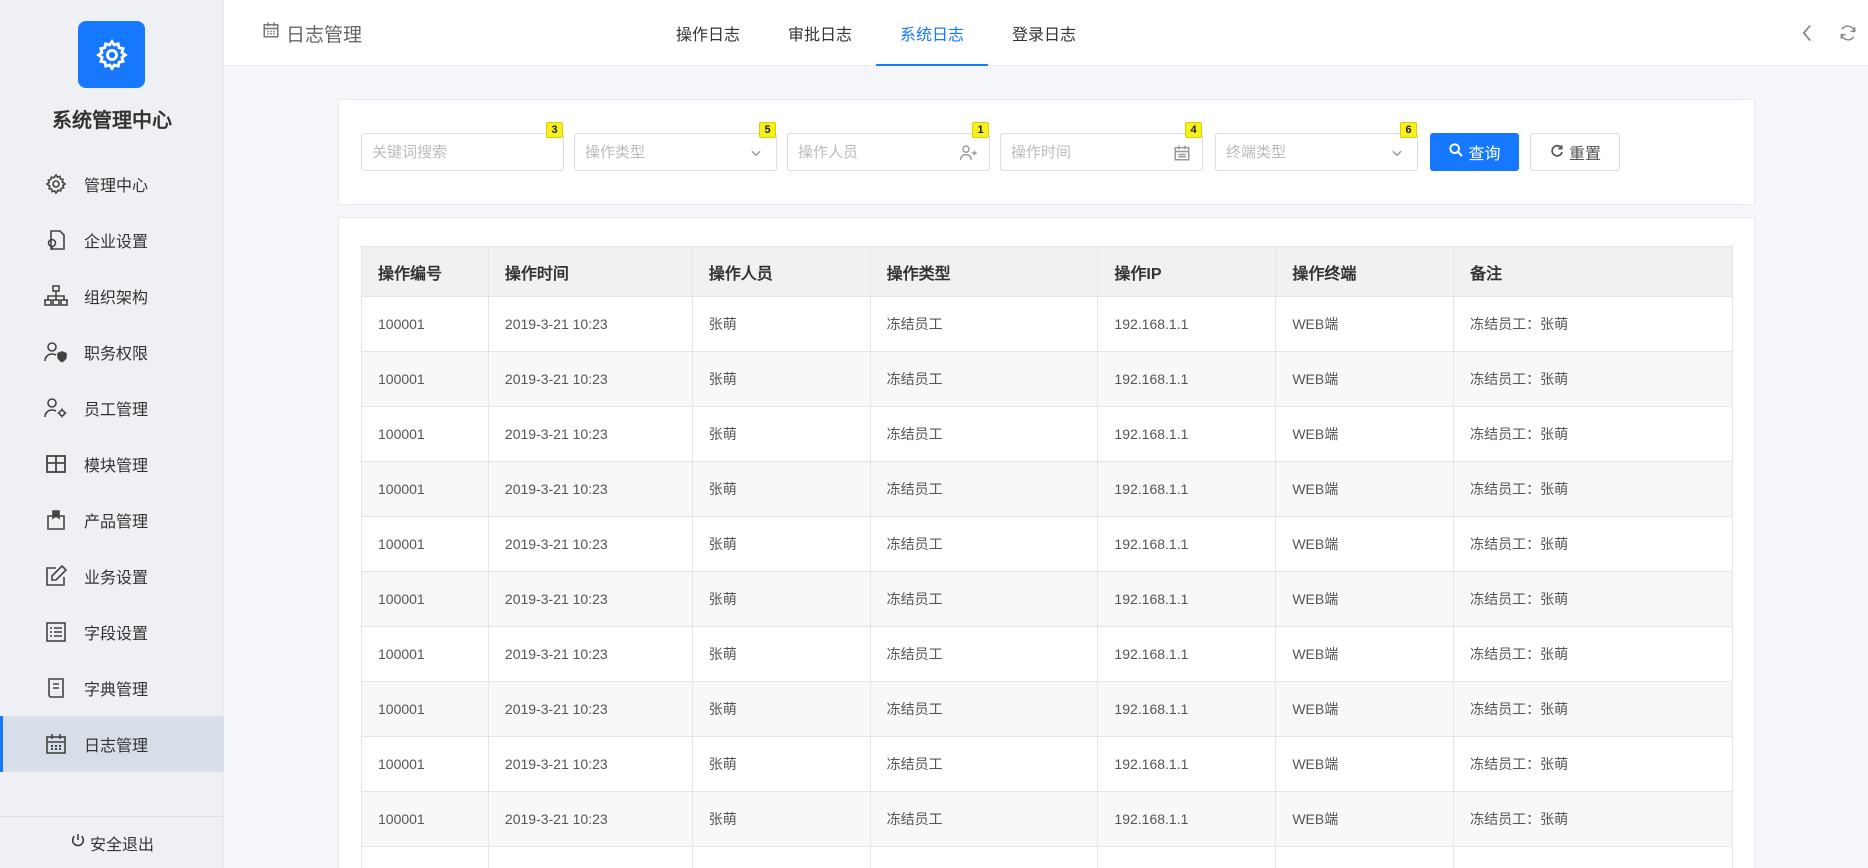 The image size is (1868, 868). Describe the element at coordinates (112, 296) in the screenshot. I see `sidebar-item-org-structure: 组织架构` at that location.